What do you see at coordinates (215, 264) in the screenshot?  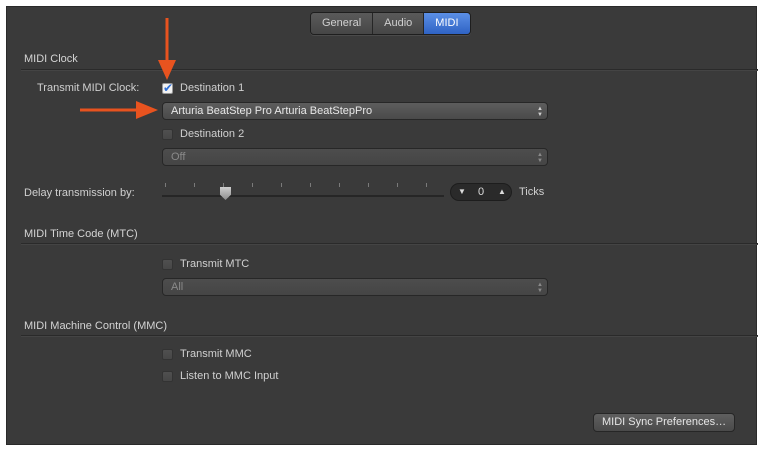 I see `transmit-mtc-label: Transmit MTC` at bounding box center [215, 264].